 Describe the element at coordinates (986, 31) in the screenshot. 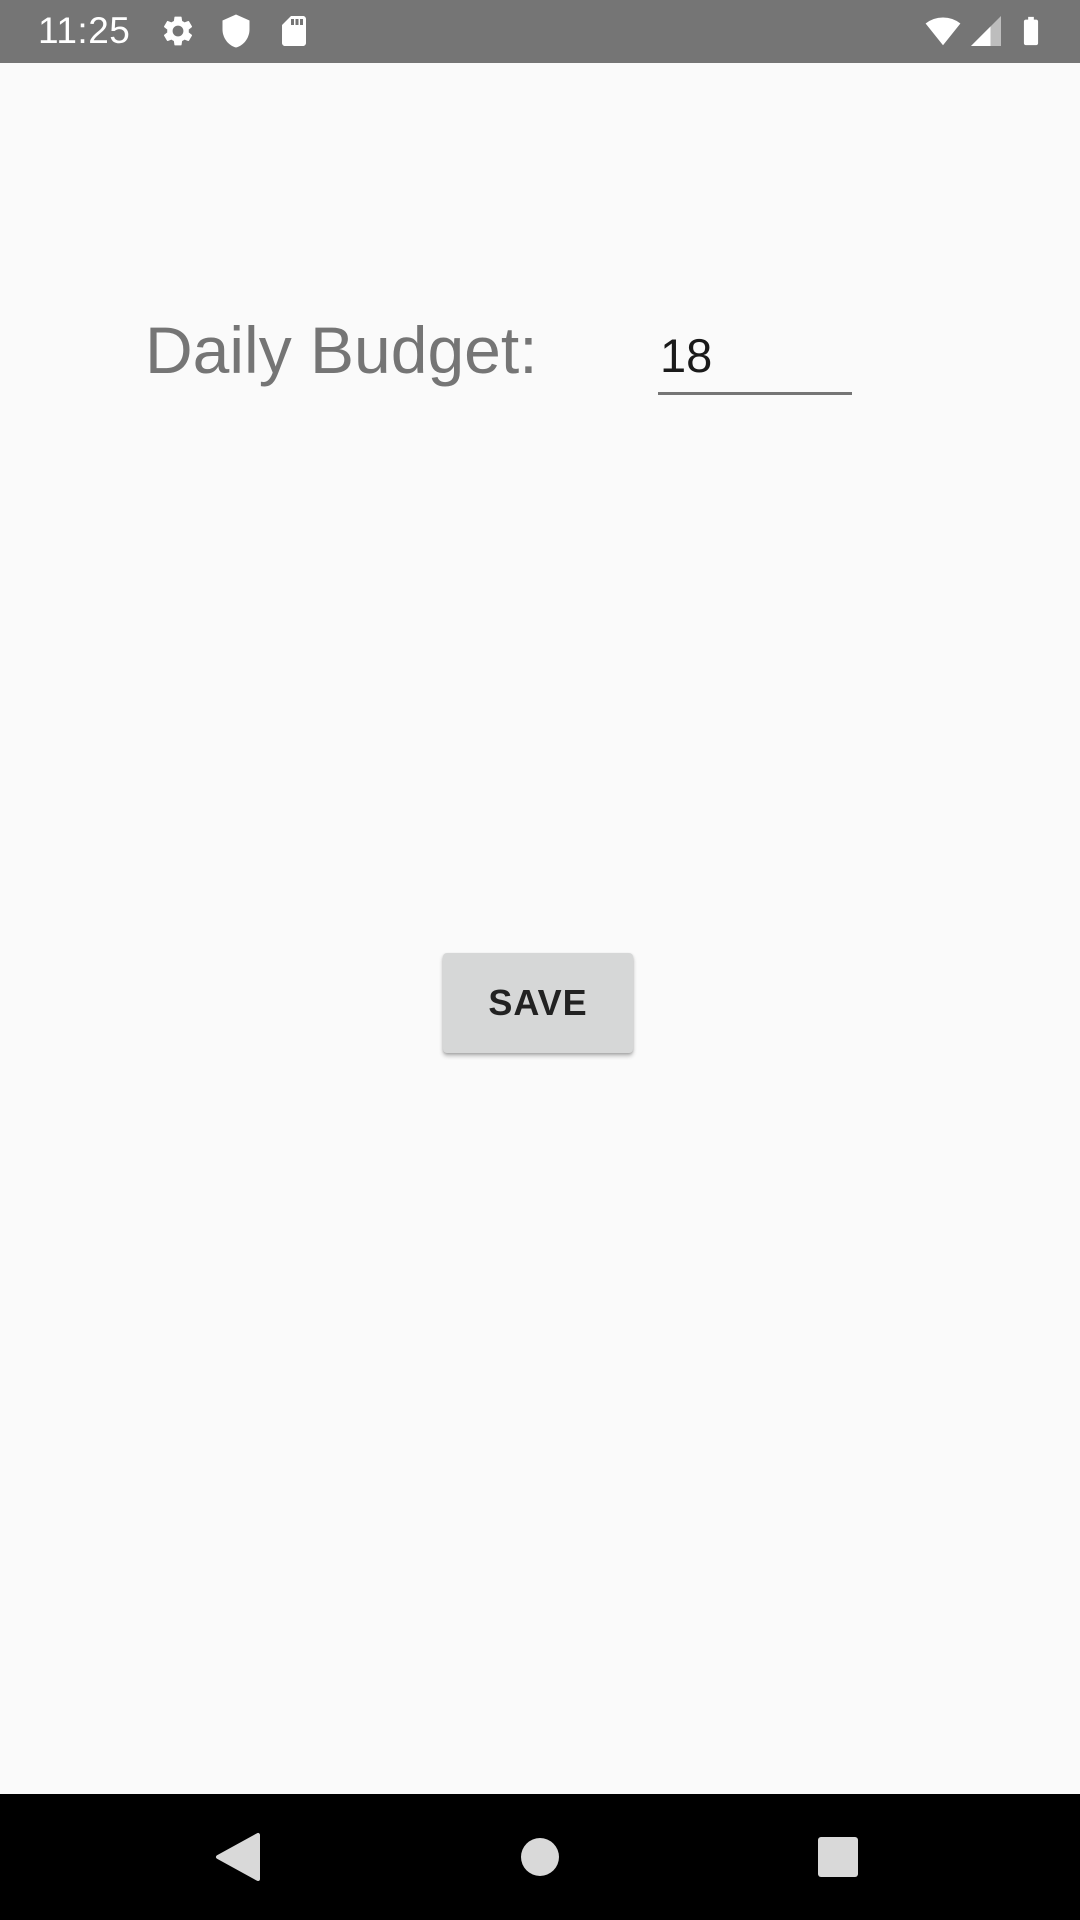

I see `signal-icon` at that location.